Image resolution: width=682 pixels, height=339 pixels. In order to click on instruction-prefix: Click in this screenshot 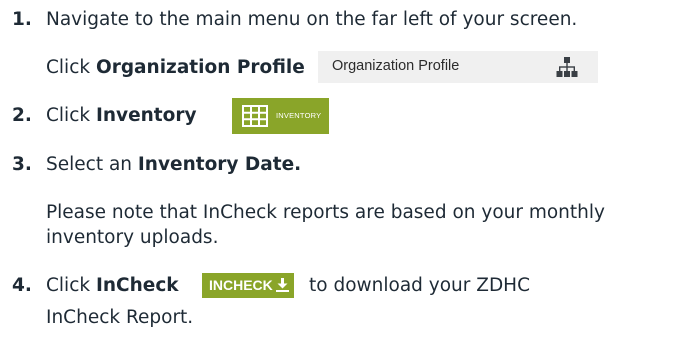, I will do `click(71, 67)`.